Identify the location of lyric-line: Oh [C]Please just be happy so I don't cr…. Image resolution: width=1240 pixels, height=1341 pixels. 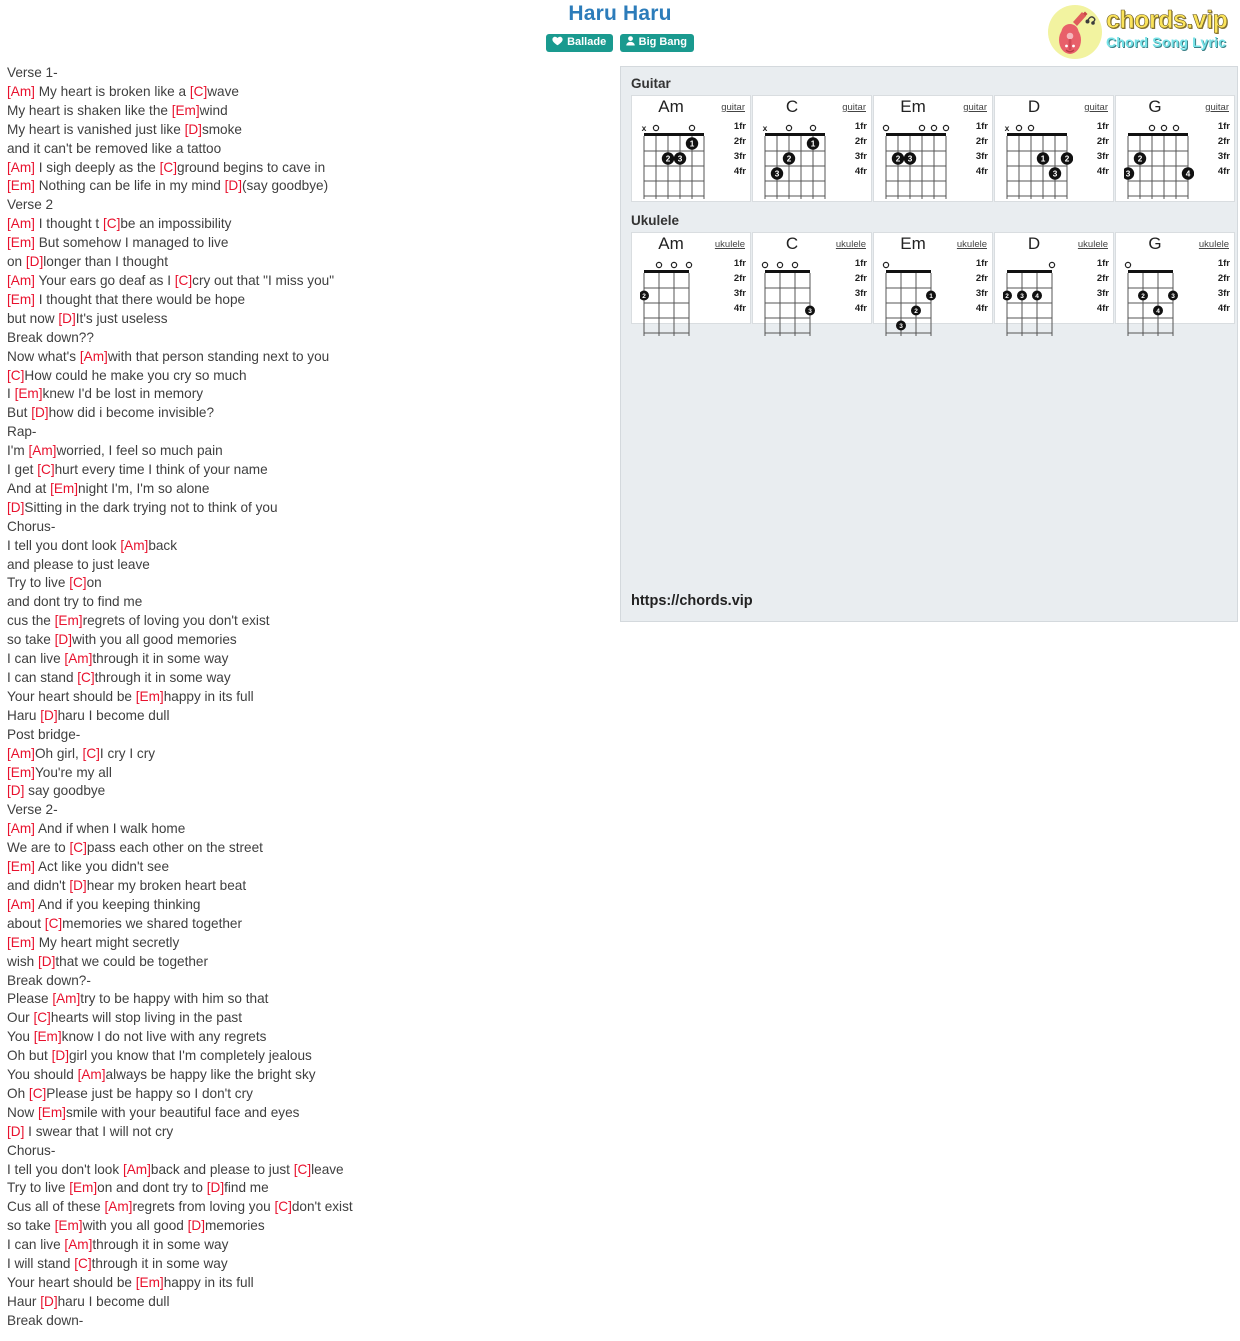
(307, 1094).